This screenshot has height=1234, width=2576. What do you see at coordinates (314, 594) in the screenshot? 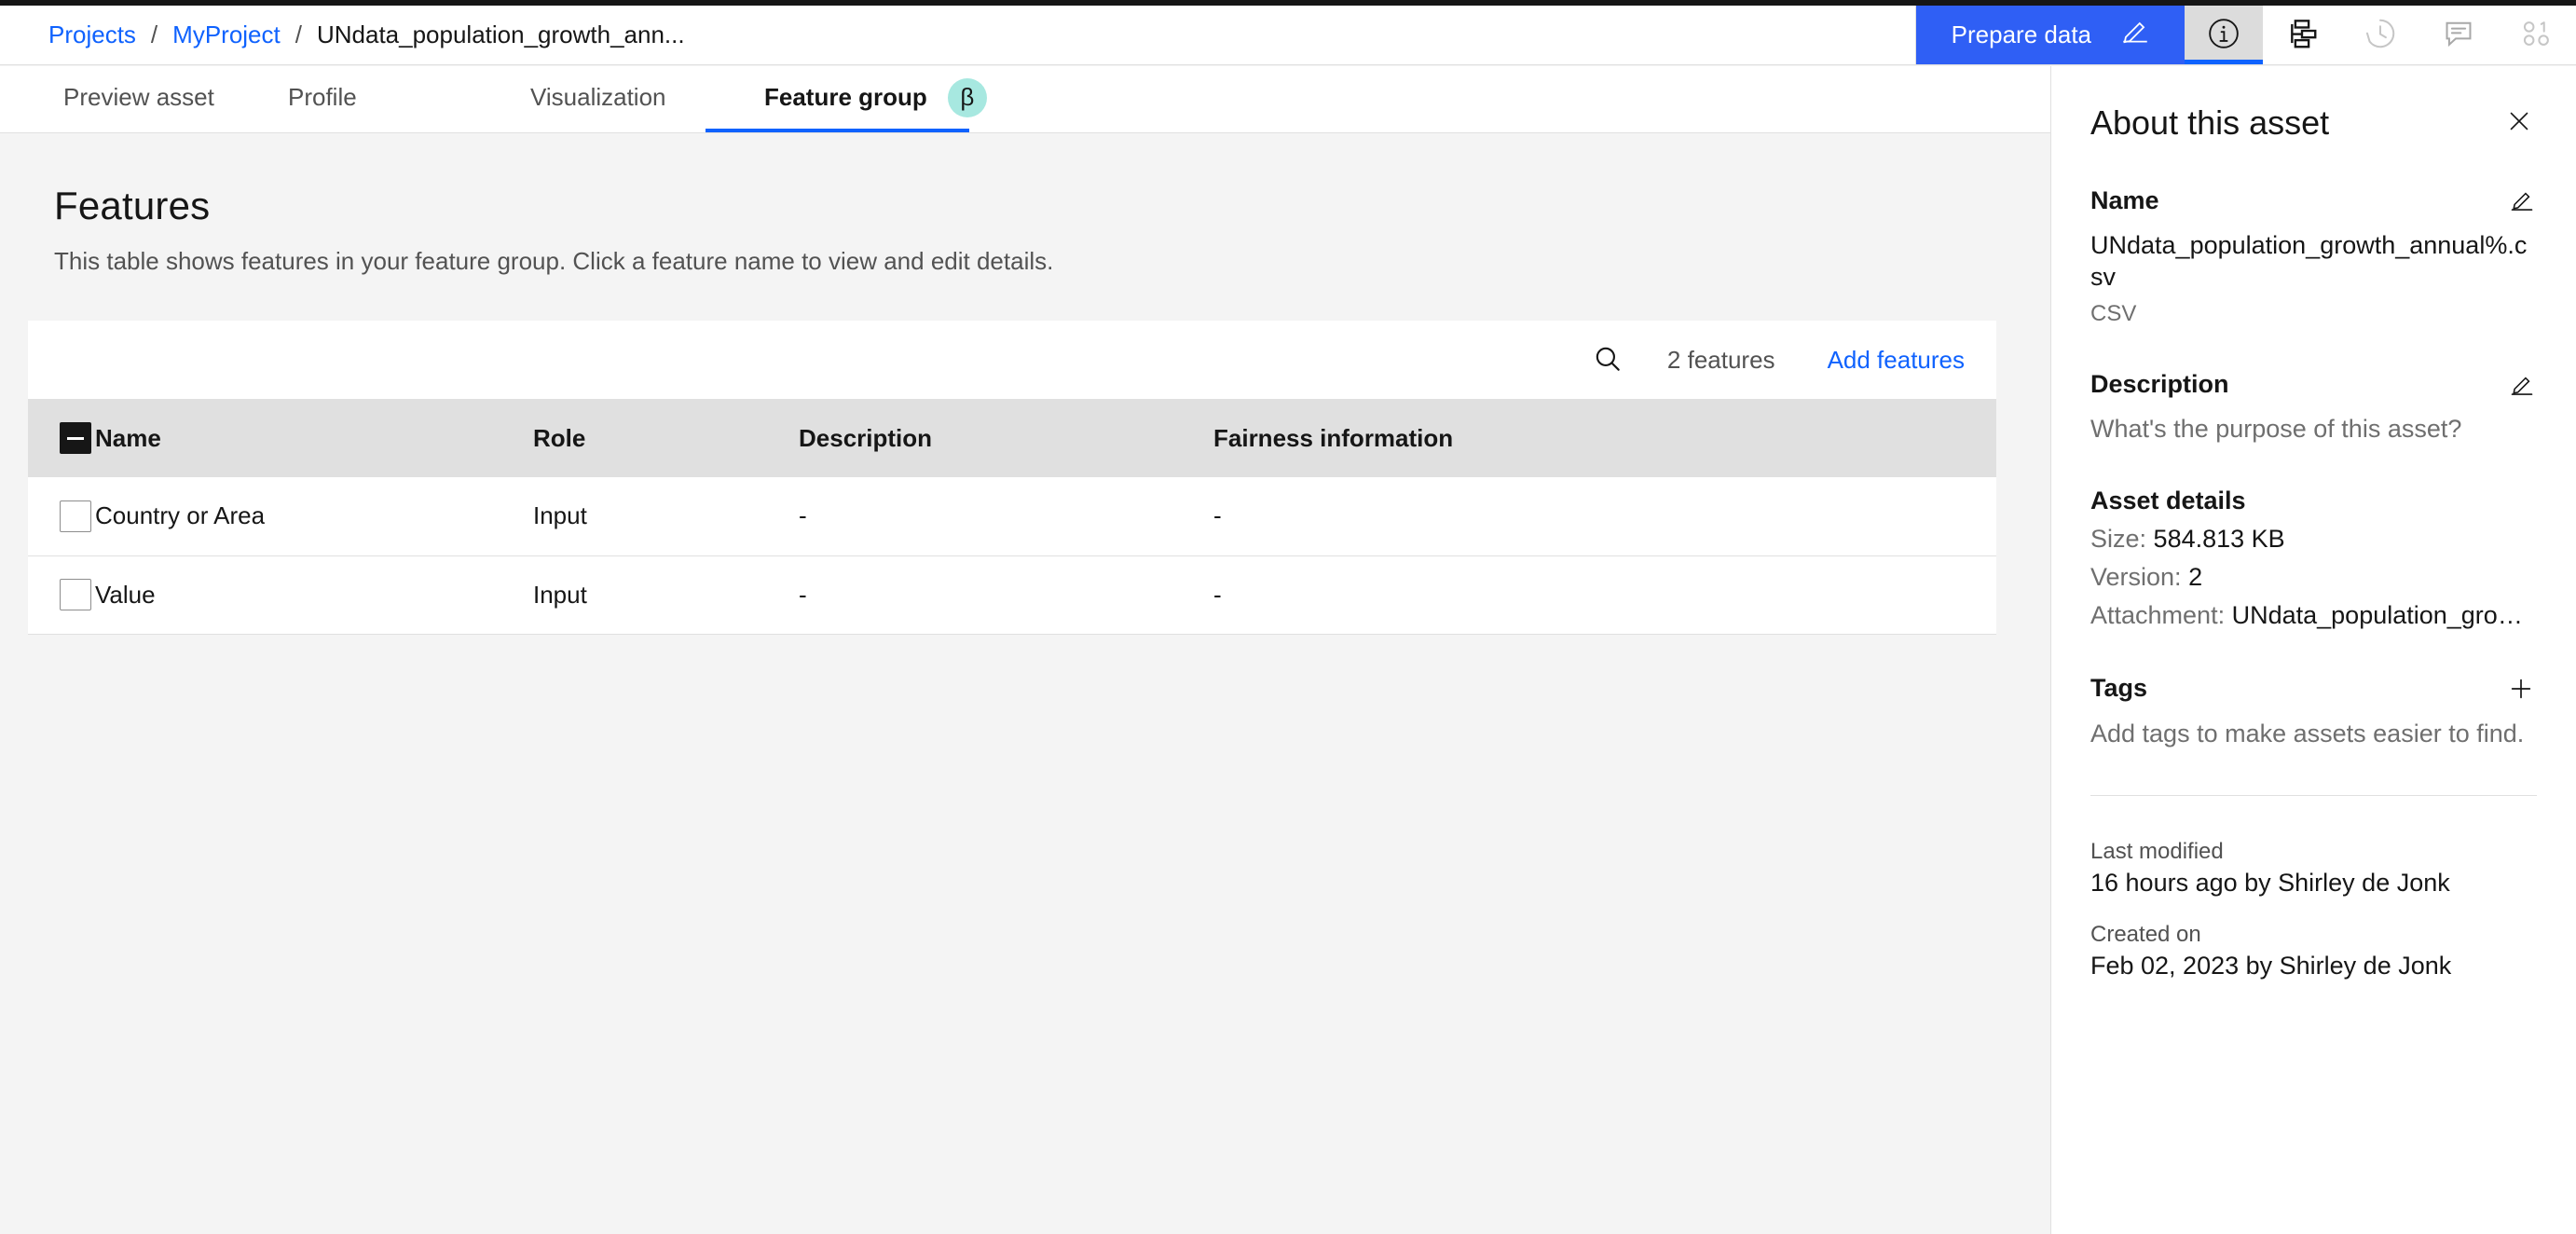
I see `cell-feature-name: Value` at bounding box center [314, 594].